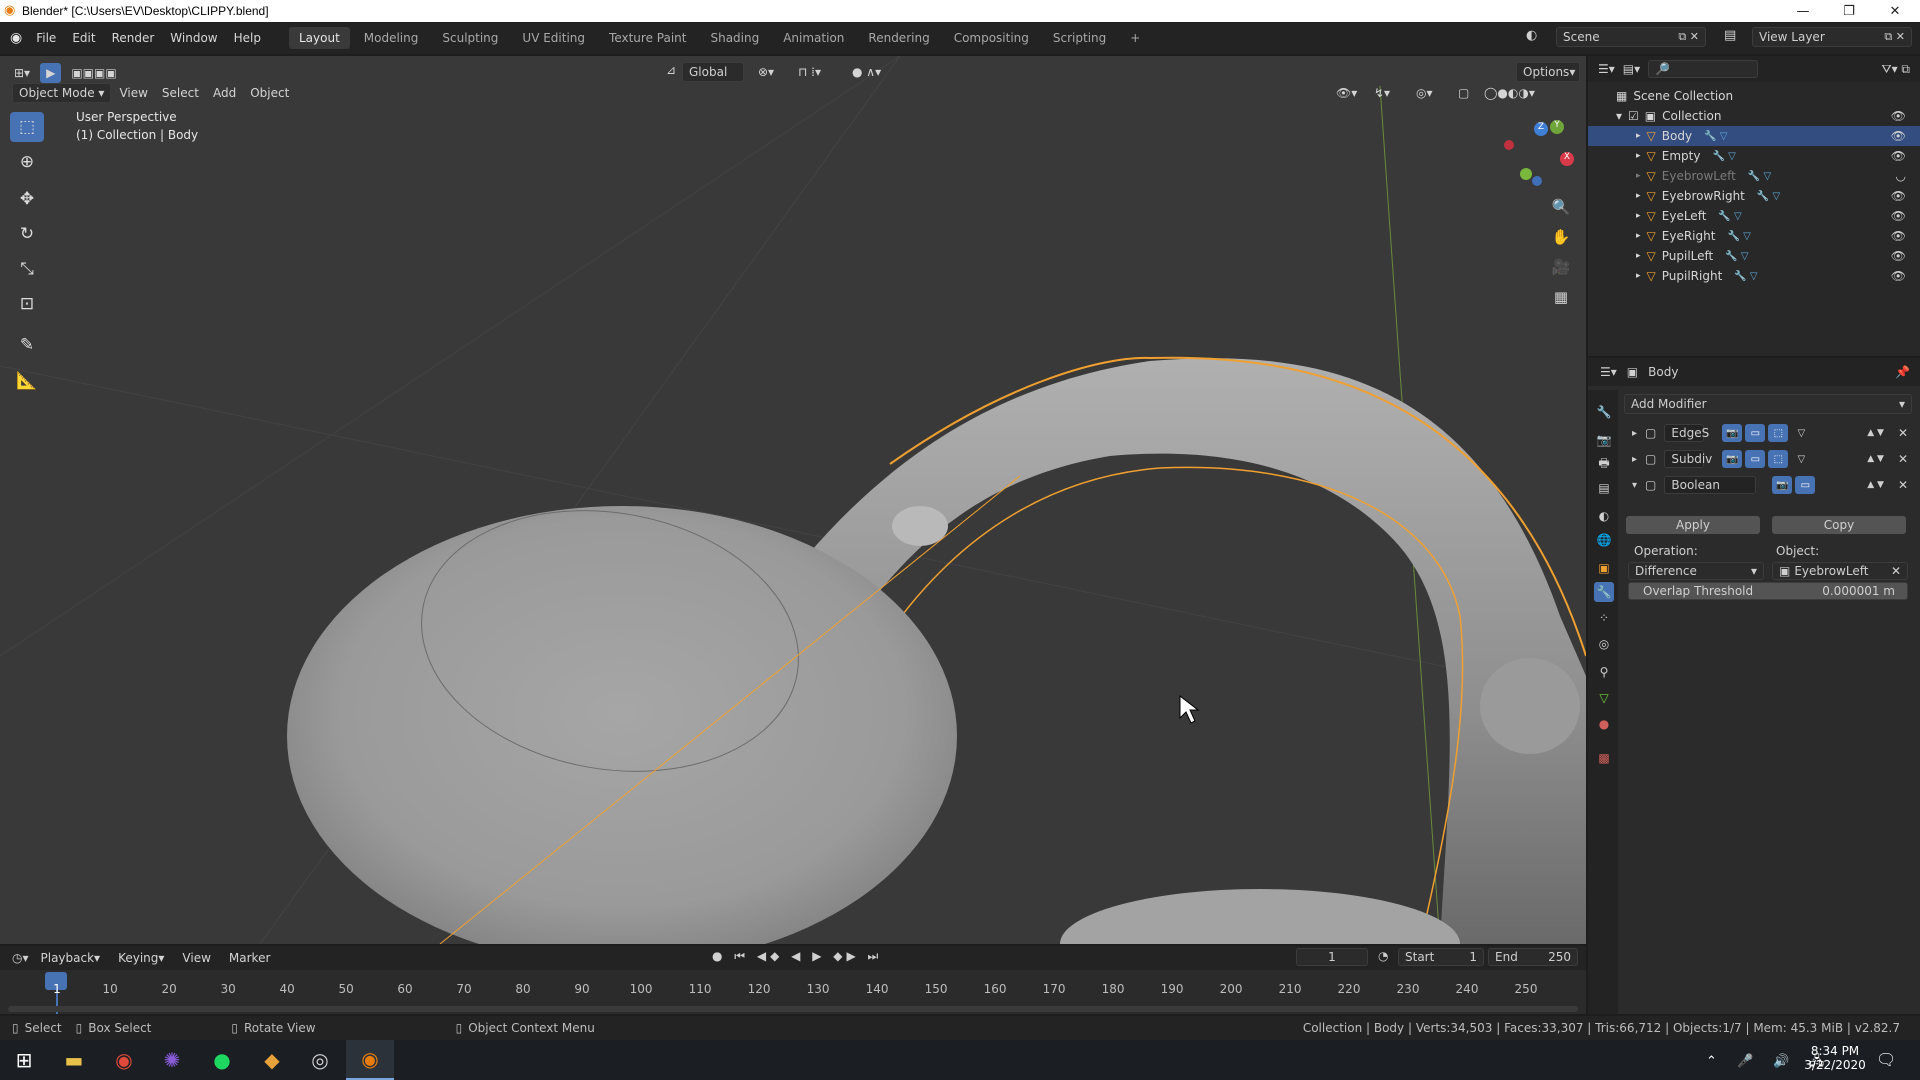 Image resolution: width=1920 pixels, height=1080 pixels. I want to click on select-box-tool-icon: ⬚, so click(27, 127).